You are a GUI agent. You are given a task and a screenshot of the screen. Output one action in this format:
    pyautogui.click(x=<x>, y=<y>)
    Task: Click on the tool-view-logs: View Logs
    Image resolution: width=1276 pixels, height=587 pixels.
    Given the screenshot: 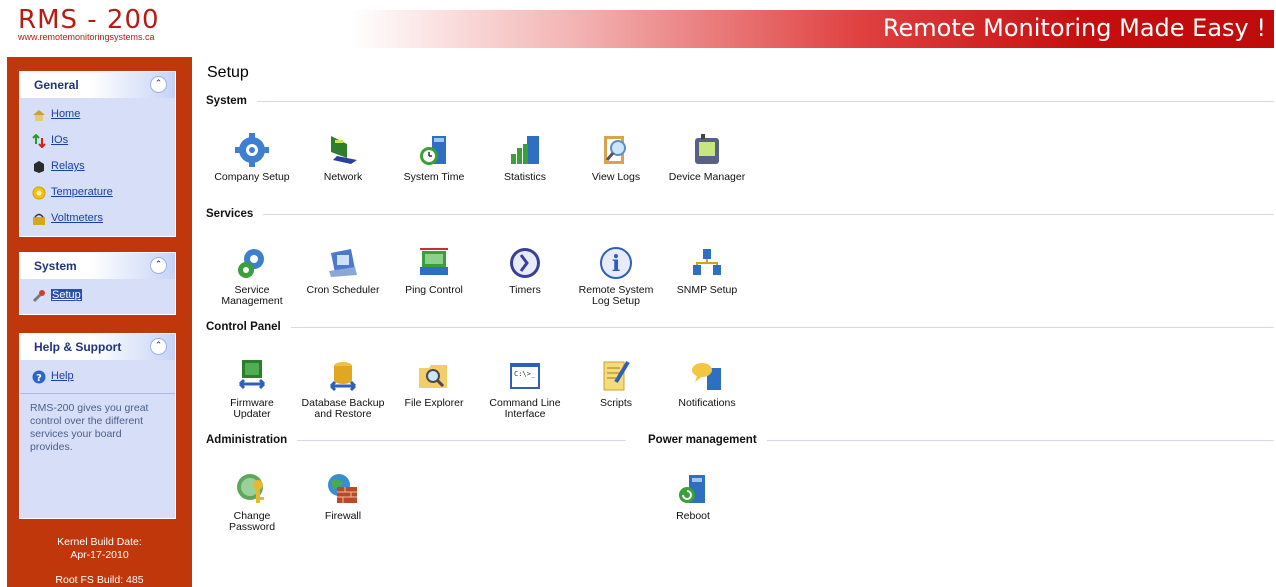 What is the action you would take?
    pyautogui.click(x=616, y=157)
    